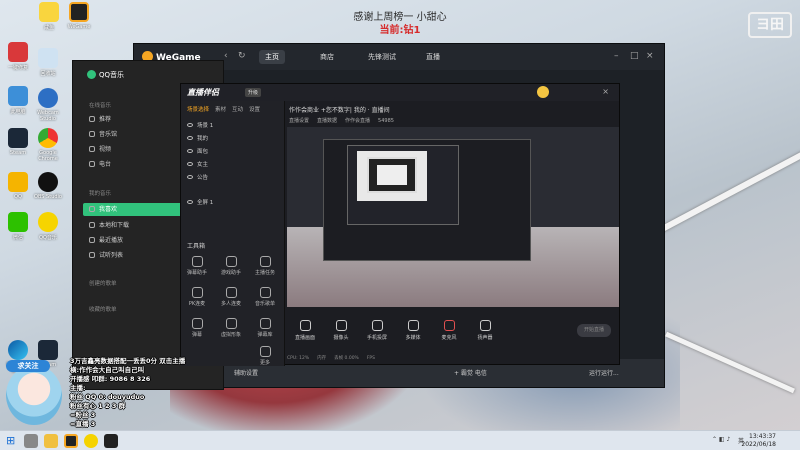 The image size is (800, 450). What do you see at coordinates (543, 92) in the screenshot?
I see `user-avatar` at bounding box center [543, 92].